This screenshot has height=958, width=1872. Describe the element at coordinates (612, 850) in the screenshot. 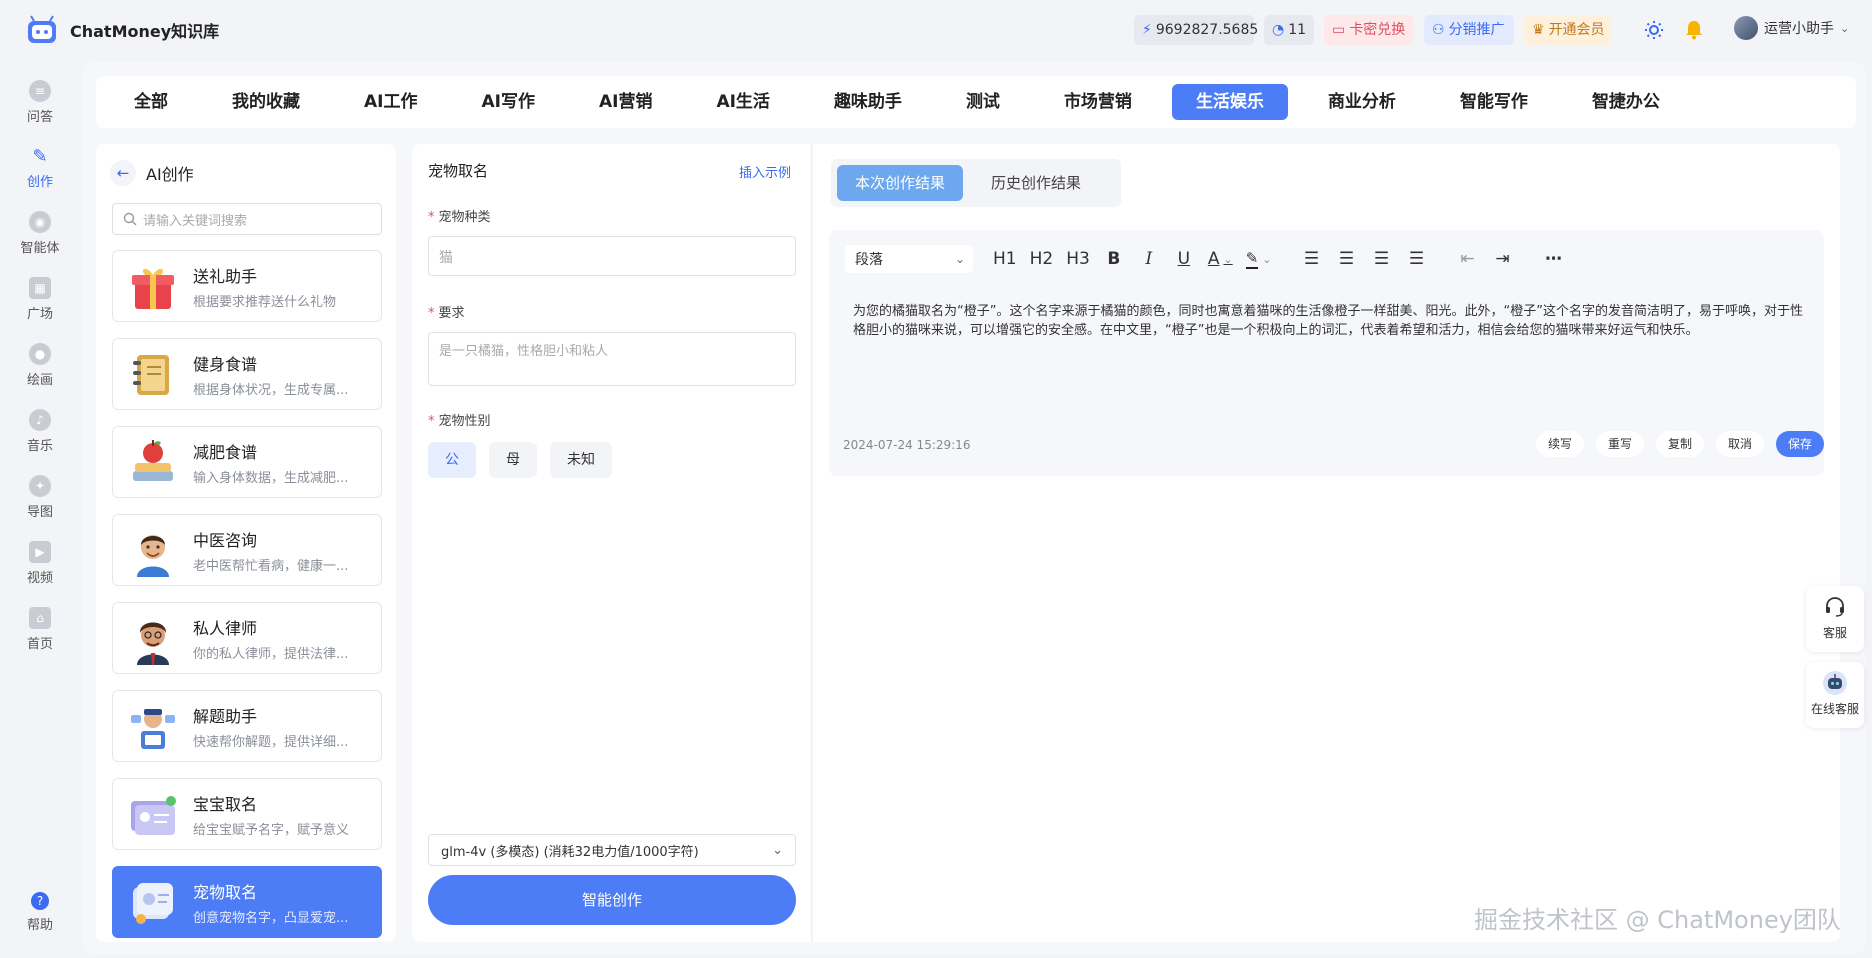

I see `model-select: glm-4v (多模态) (消耗32电力值/1000字符) ⌄` at that location.